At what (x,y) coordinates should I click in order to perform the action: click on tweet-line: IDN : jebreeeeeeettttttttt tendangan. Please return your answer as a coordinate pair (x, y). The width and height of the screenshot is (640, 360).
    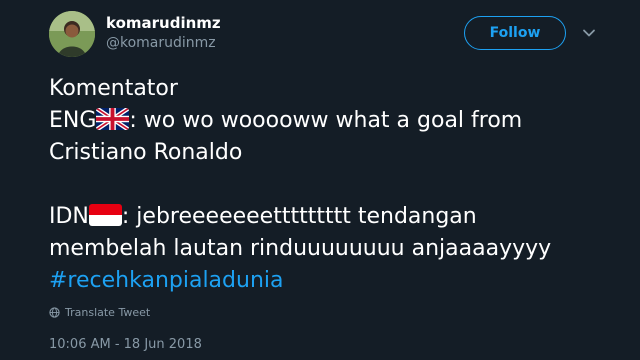
    Looking at the image, I should click on (339, 217).